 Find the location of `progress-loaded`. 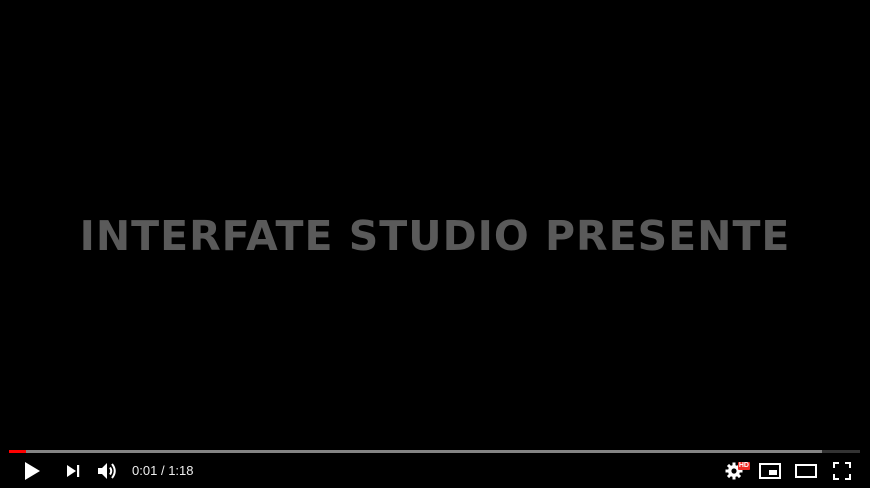

progress-loaded is located at coordinates (415, 451).